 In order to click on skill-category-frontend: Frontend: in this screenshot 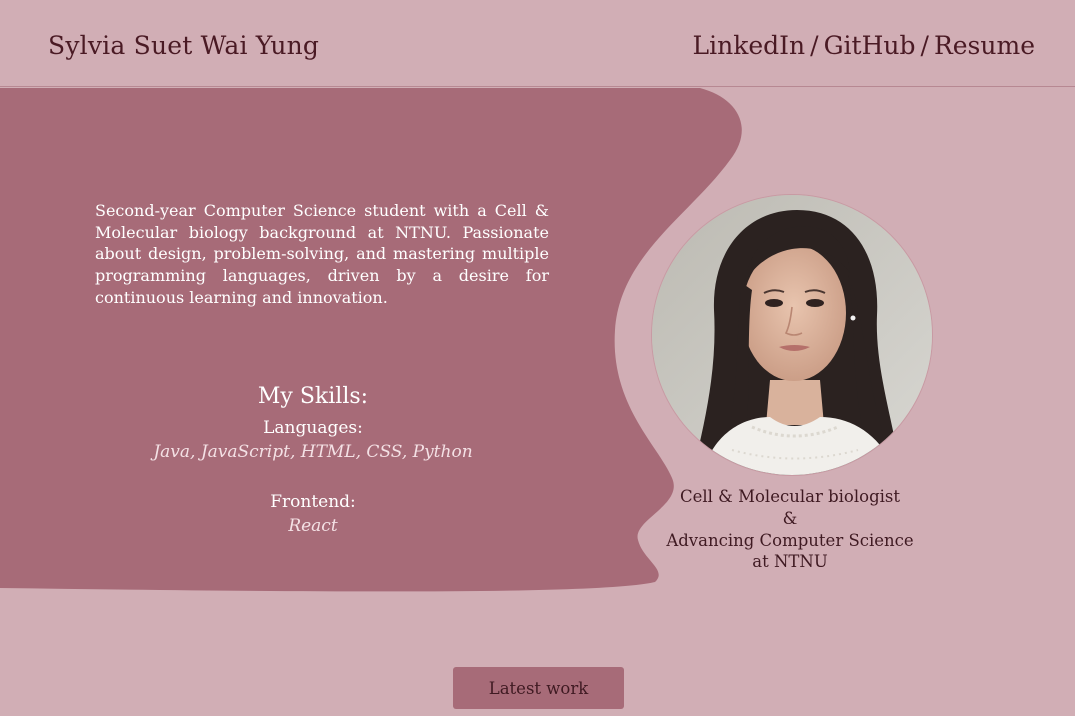, I will do `click(313, 502)`.